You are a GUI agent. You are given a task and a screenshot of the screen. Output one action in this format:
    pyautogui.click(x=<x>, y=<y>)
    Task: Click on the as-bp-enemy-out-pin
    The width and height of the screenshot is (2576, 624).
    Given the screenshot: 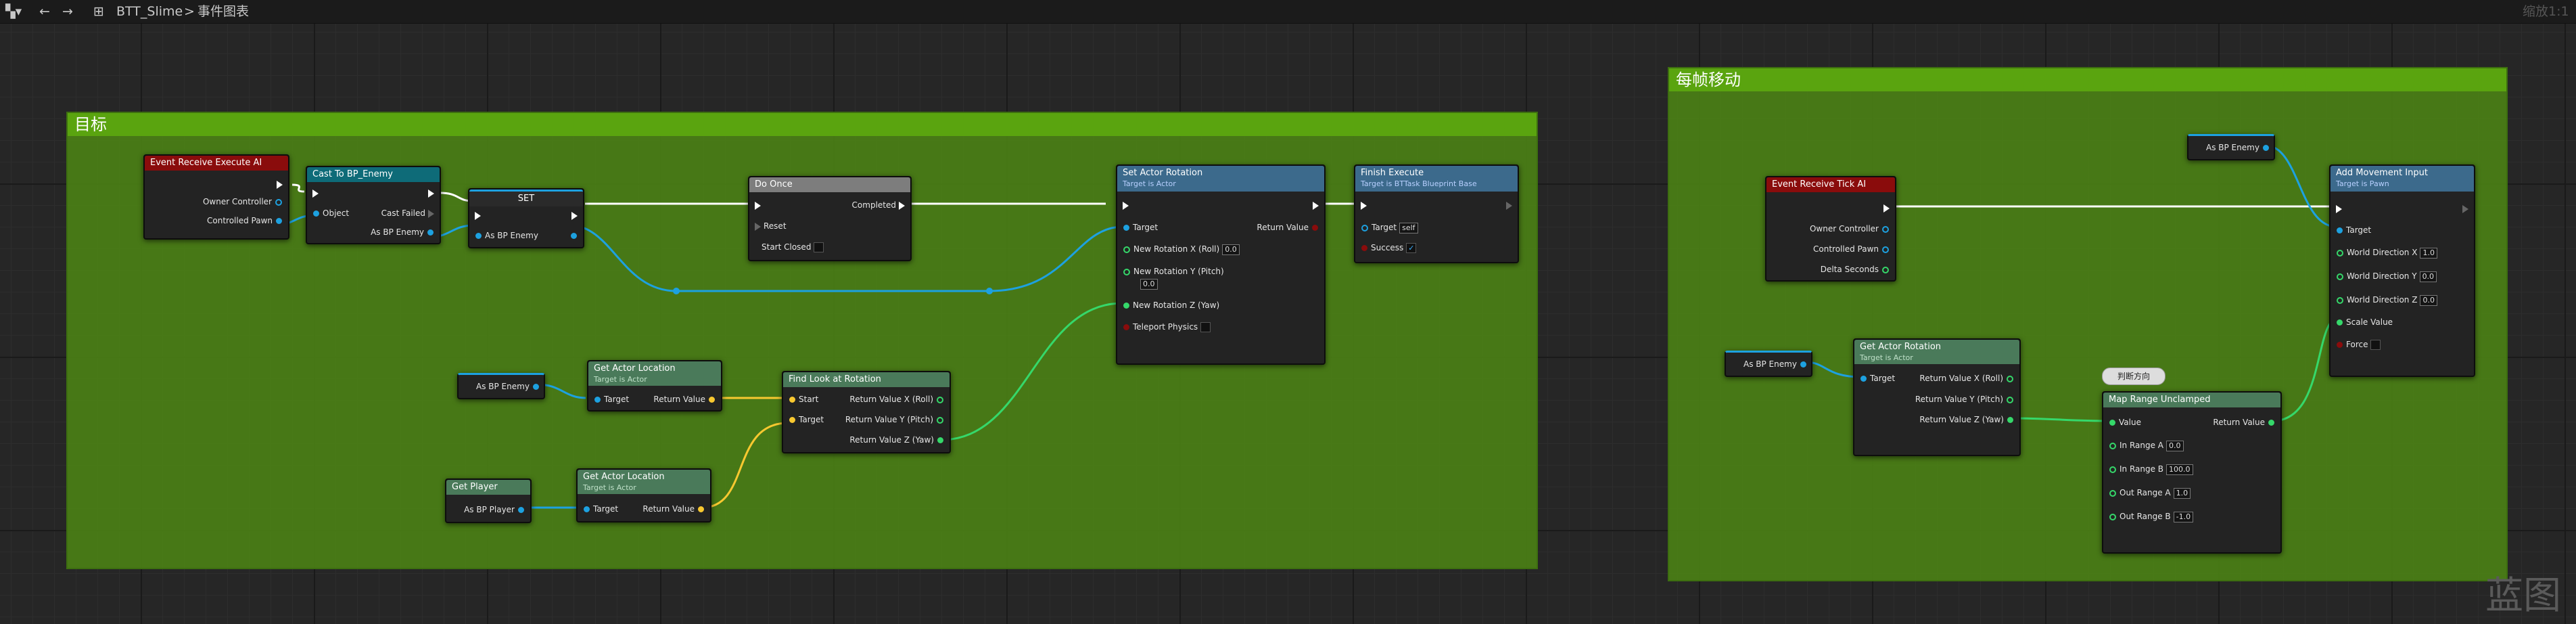 What is the action you would take?
    pyautogui.click(x=573, y=235)
    